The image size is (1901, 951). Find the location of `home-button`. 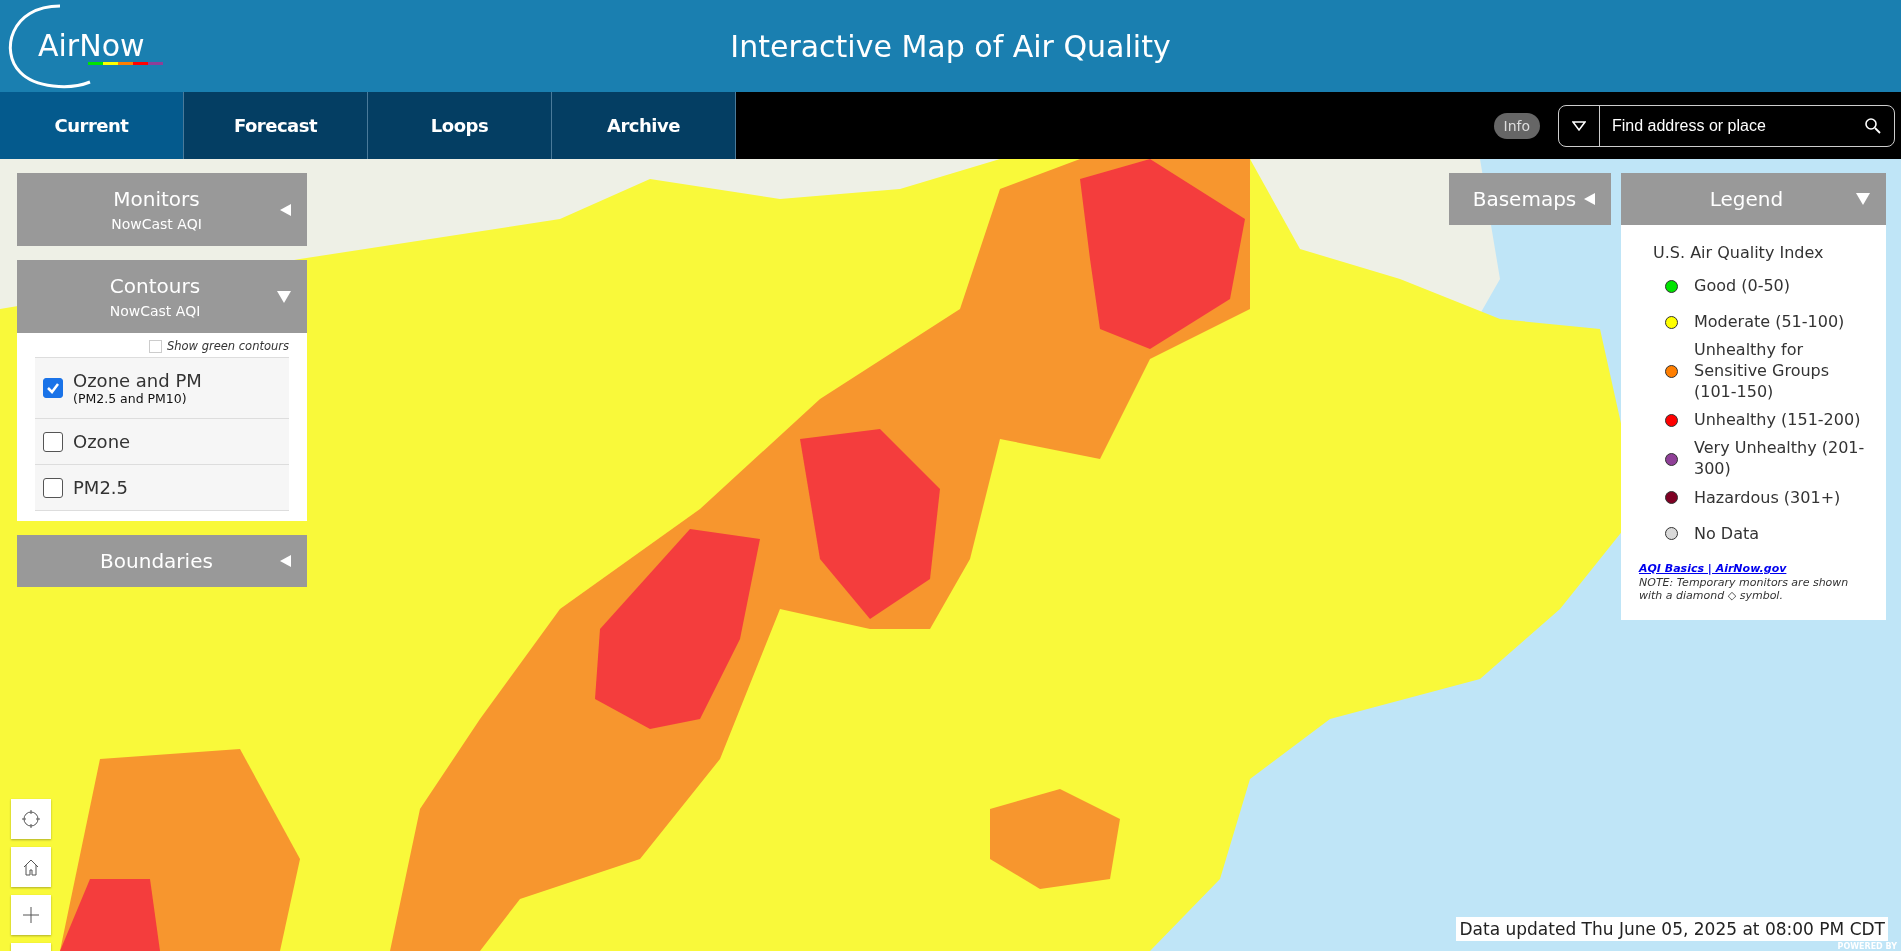

home-button is located at coordinates (31, 867).